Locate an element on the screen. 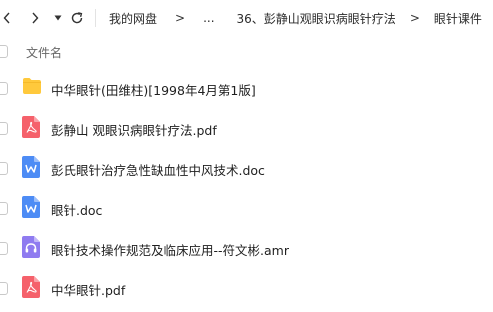 This screenshot has width=493, height=312. file-row: 中华眼针(田维柱)[1998年4月第1版] is located at coordinates (246, 88).